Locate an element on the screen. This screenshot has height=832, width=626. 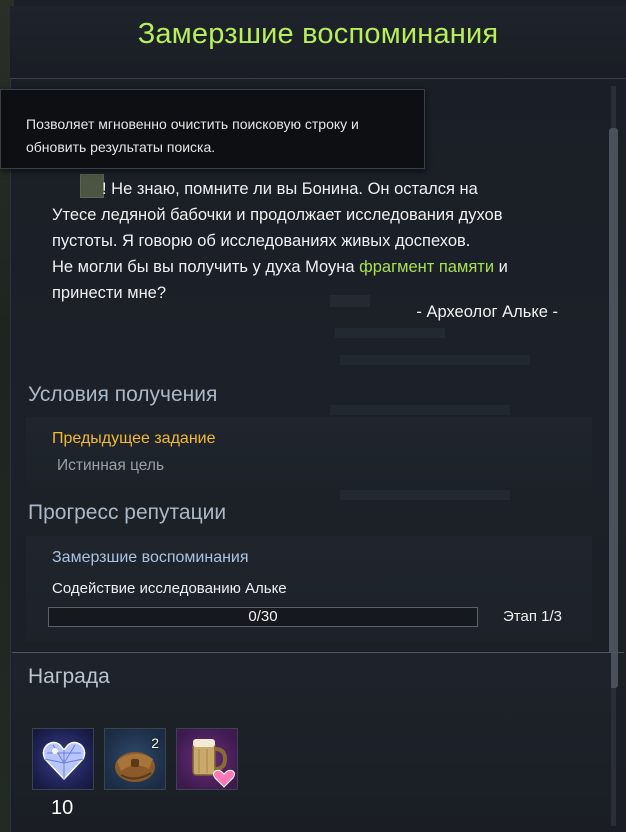
reputation-stage: Этап 1/3 is located at coordinates (532, 616).